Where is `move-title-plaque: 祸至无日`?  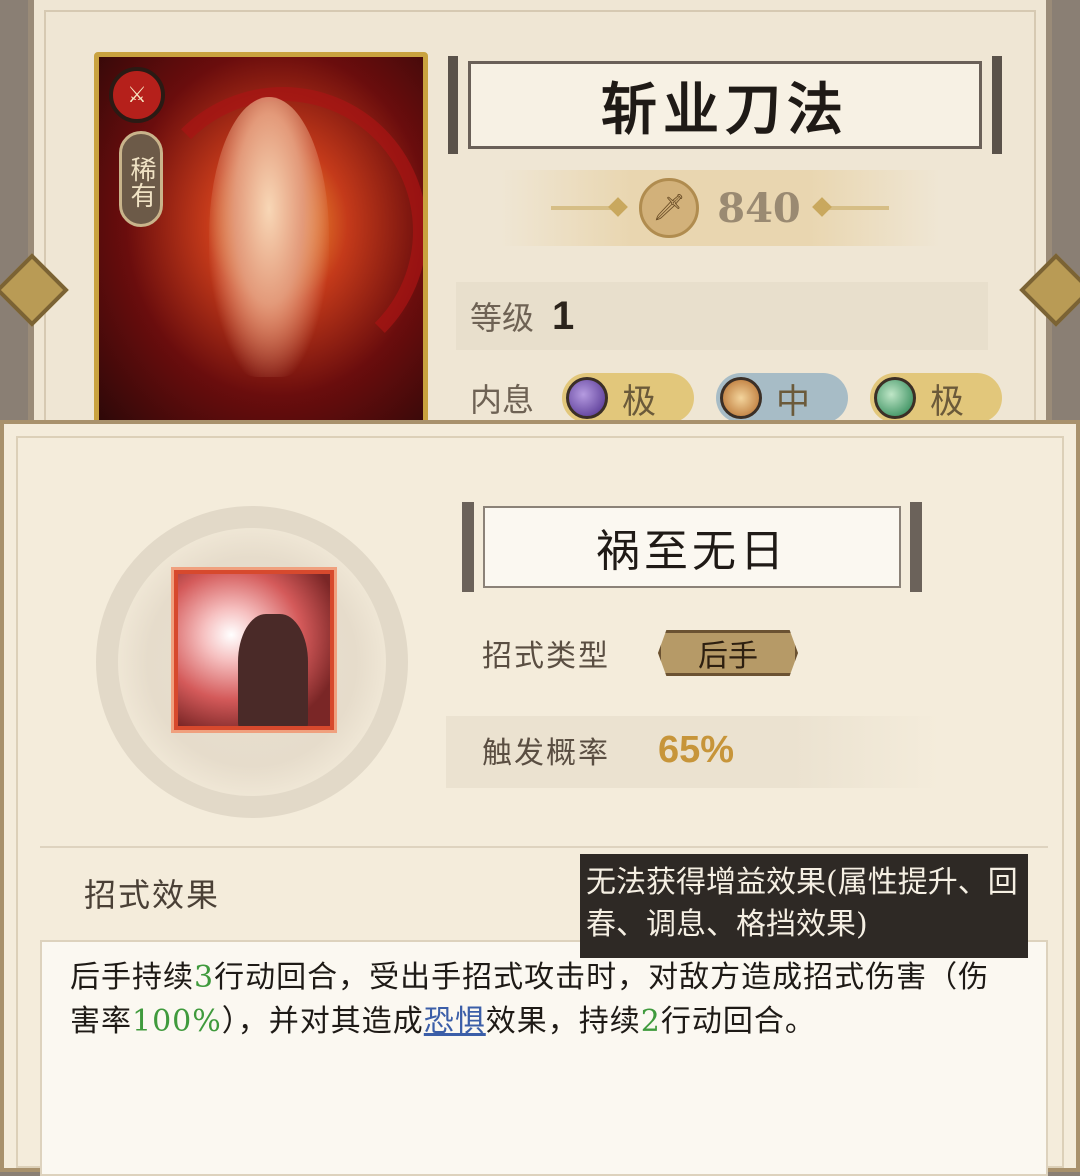
move-title-plaque: 祸至无日 is located at coordinates (692, 547).